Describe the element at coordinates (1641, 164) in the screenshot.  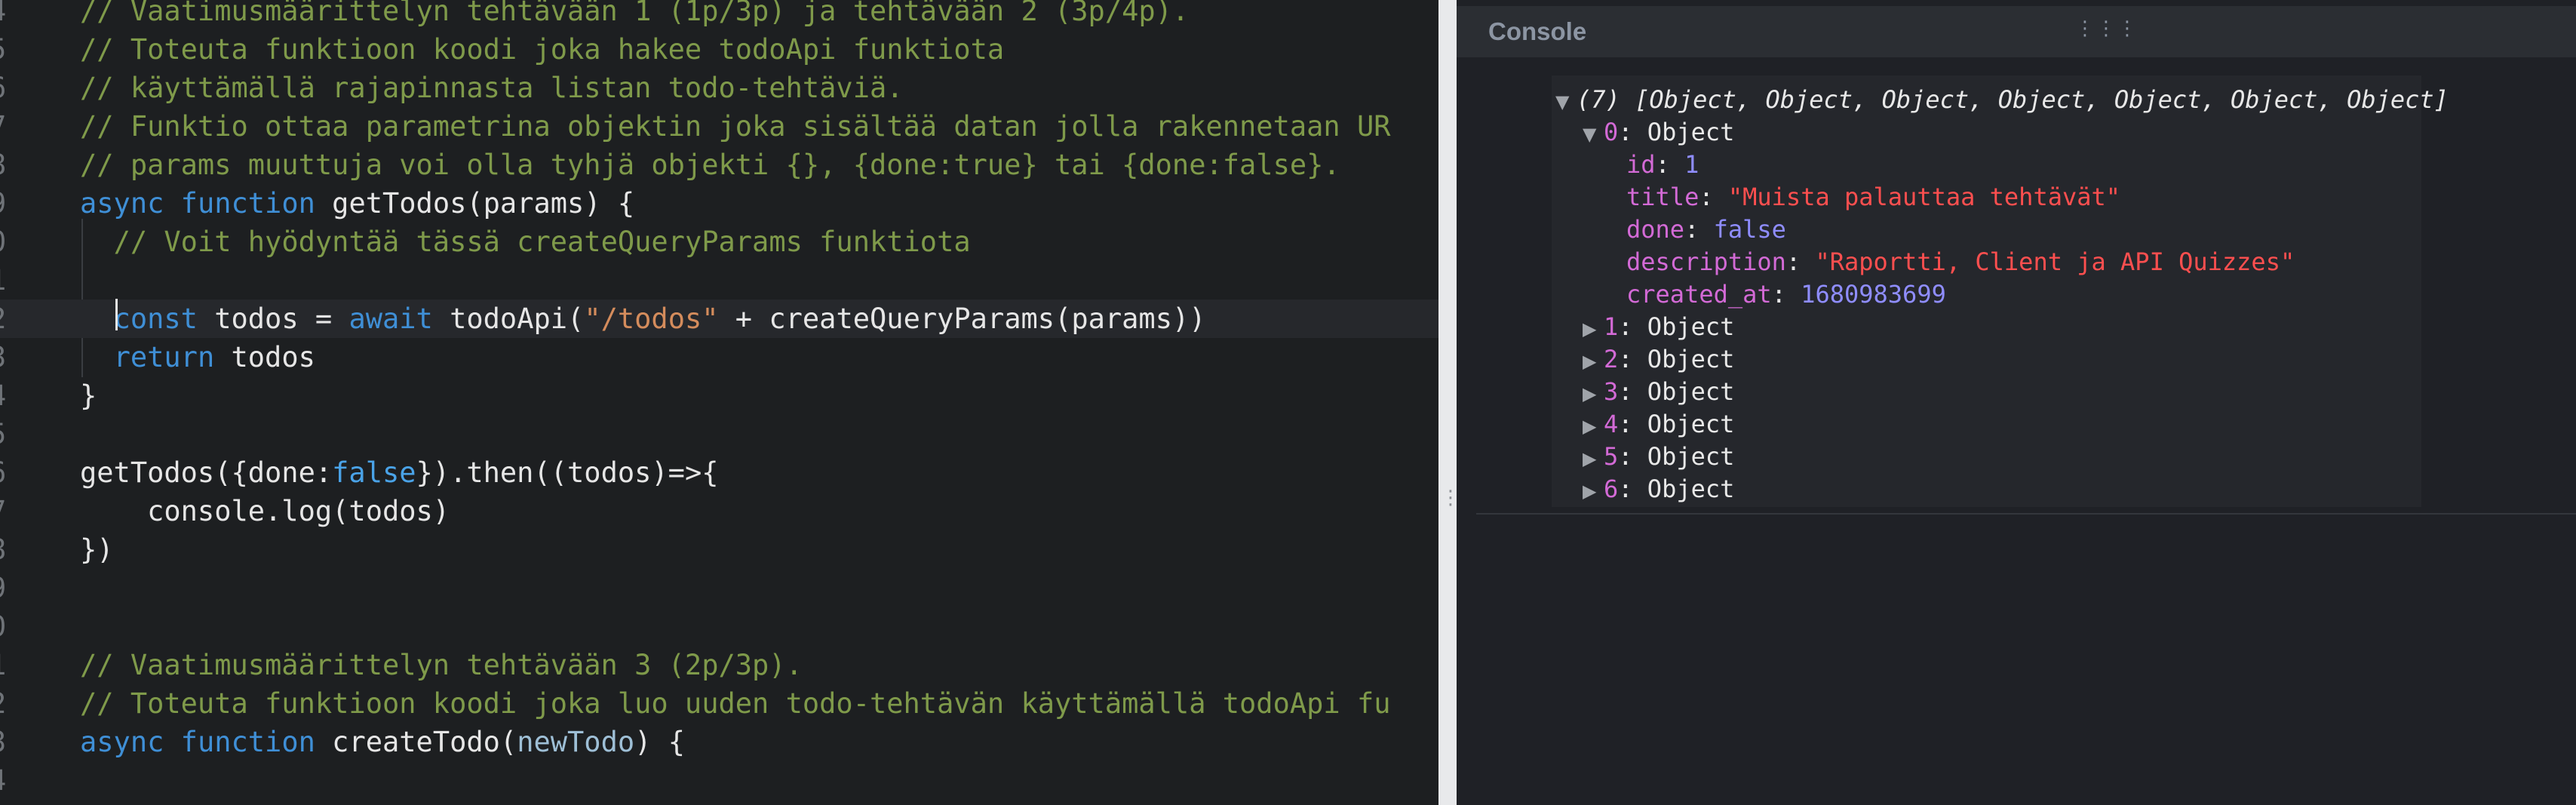
I see `property-key: id` at that location.